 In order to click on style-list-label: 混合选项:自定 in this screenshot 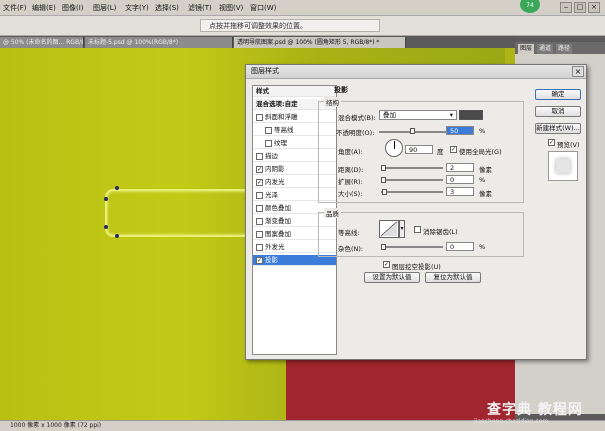, I will do `click(277, 104)`.